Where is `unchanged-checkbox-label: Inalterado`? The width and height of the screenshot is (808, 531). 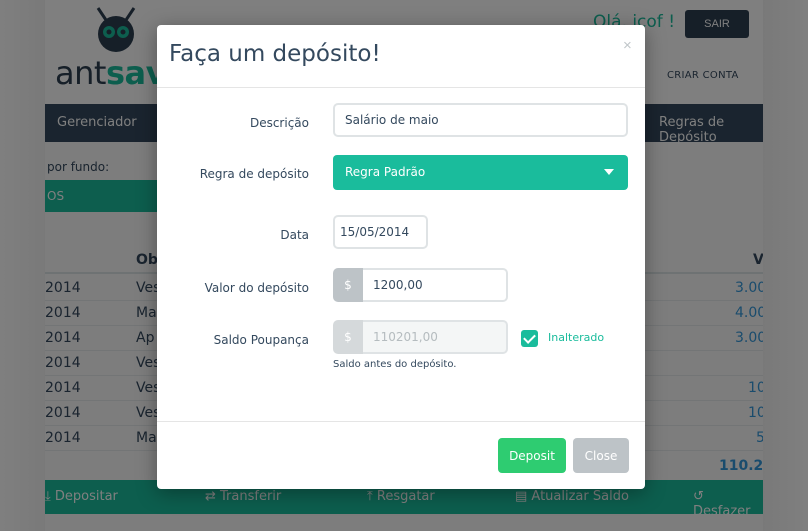 unchanged-checkbox-label: Inalterado is located at coordinates (576, 337).